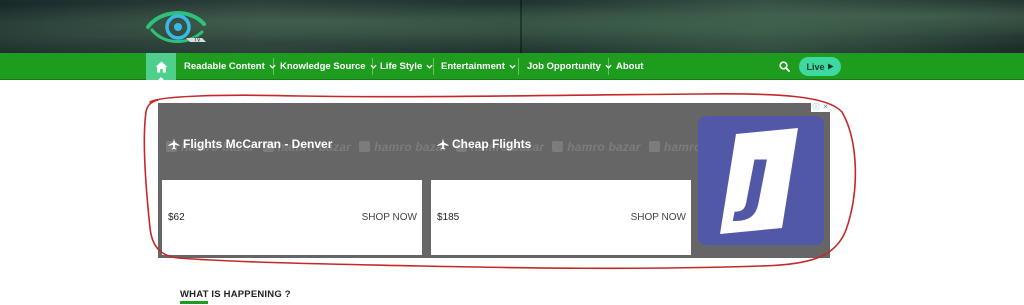  Describe the element at coordinates (561, 217) in the screenshot. I see `ad-card-2: $185 SHOP NOW` at that location.